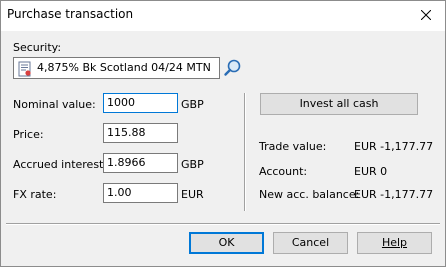 The width and height of the screenshot is (446, 267). What do you see at coordinates (35, 194) in the screenshot?
I see `fx-rate-label: FX rate:` at bounding box center [35, 194].